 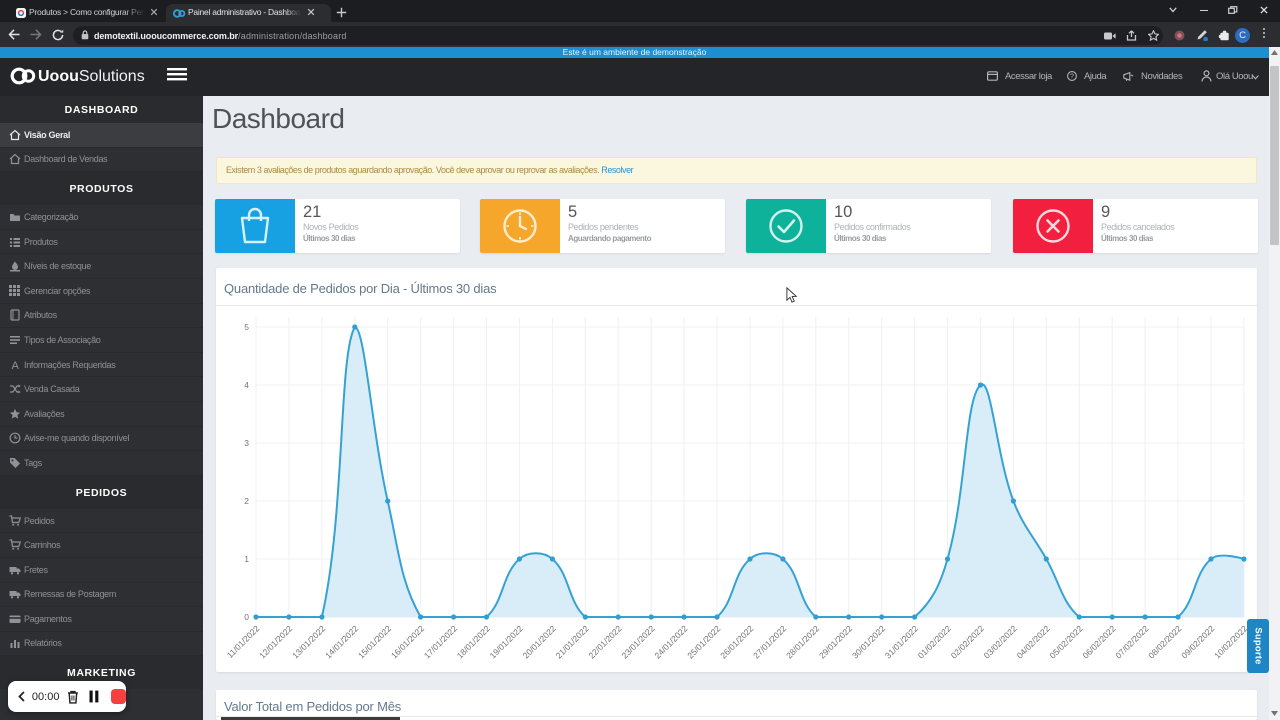 I want to click on svg-text: 08/02/2022, so click(x=1164, y=641).